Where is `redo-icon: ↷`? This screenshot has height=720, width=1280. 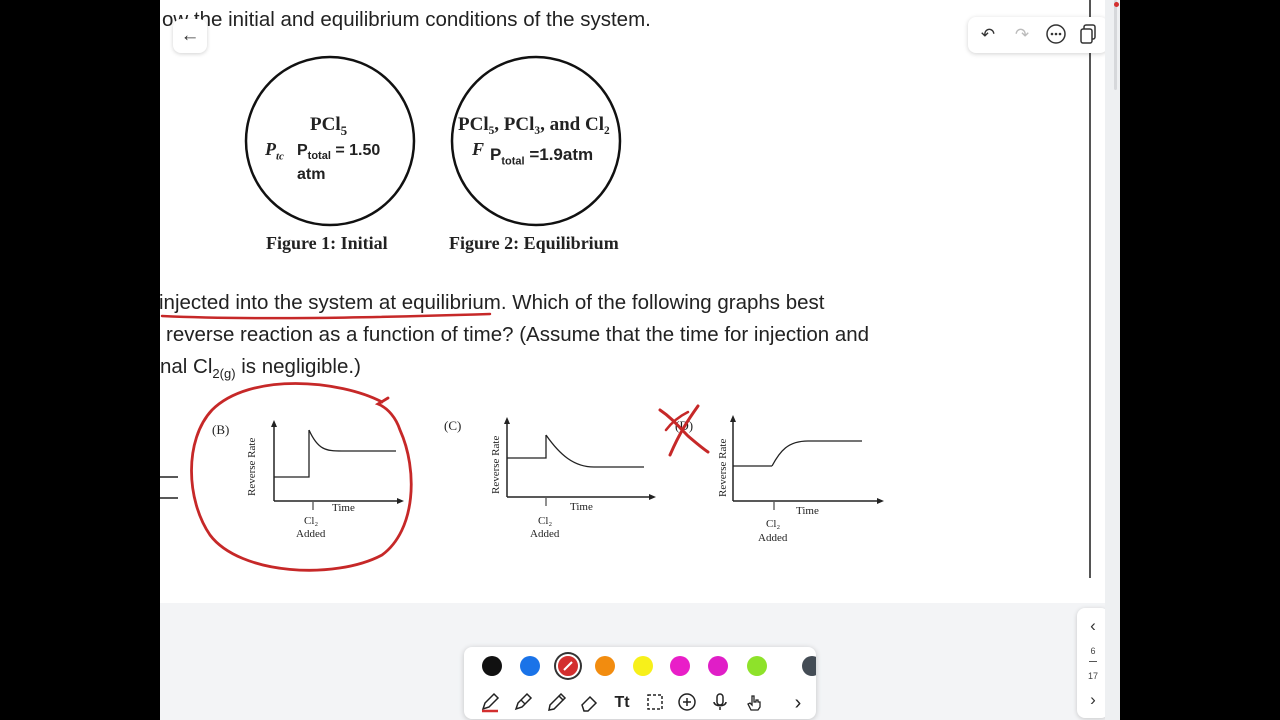
redo-icon: ↷ is located at coordinates (1022, 35).